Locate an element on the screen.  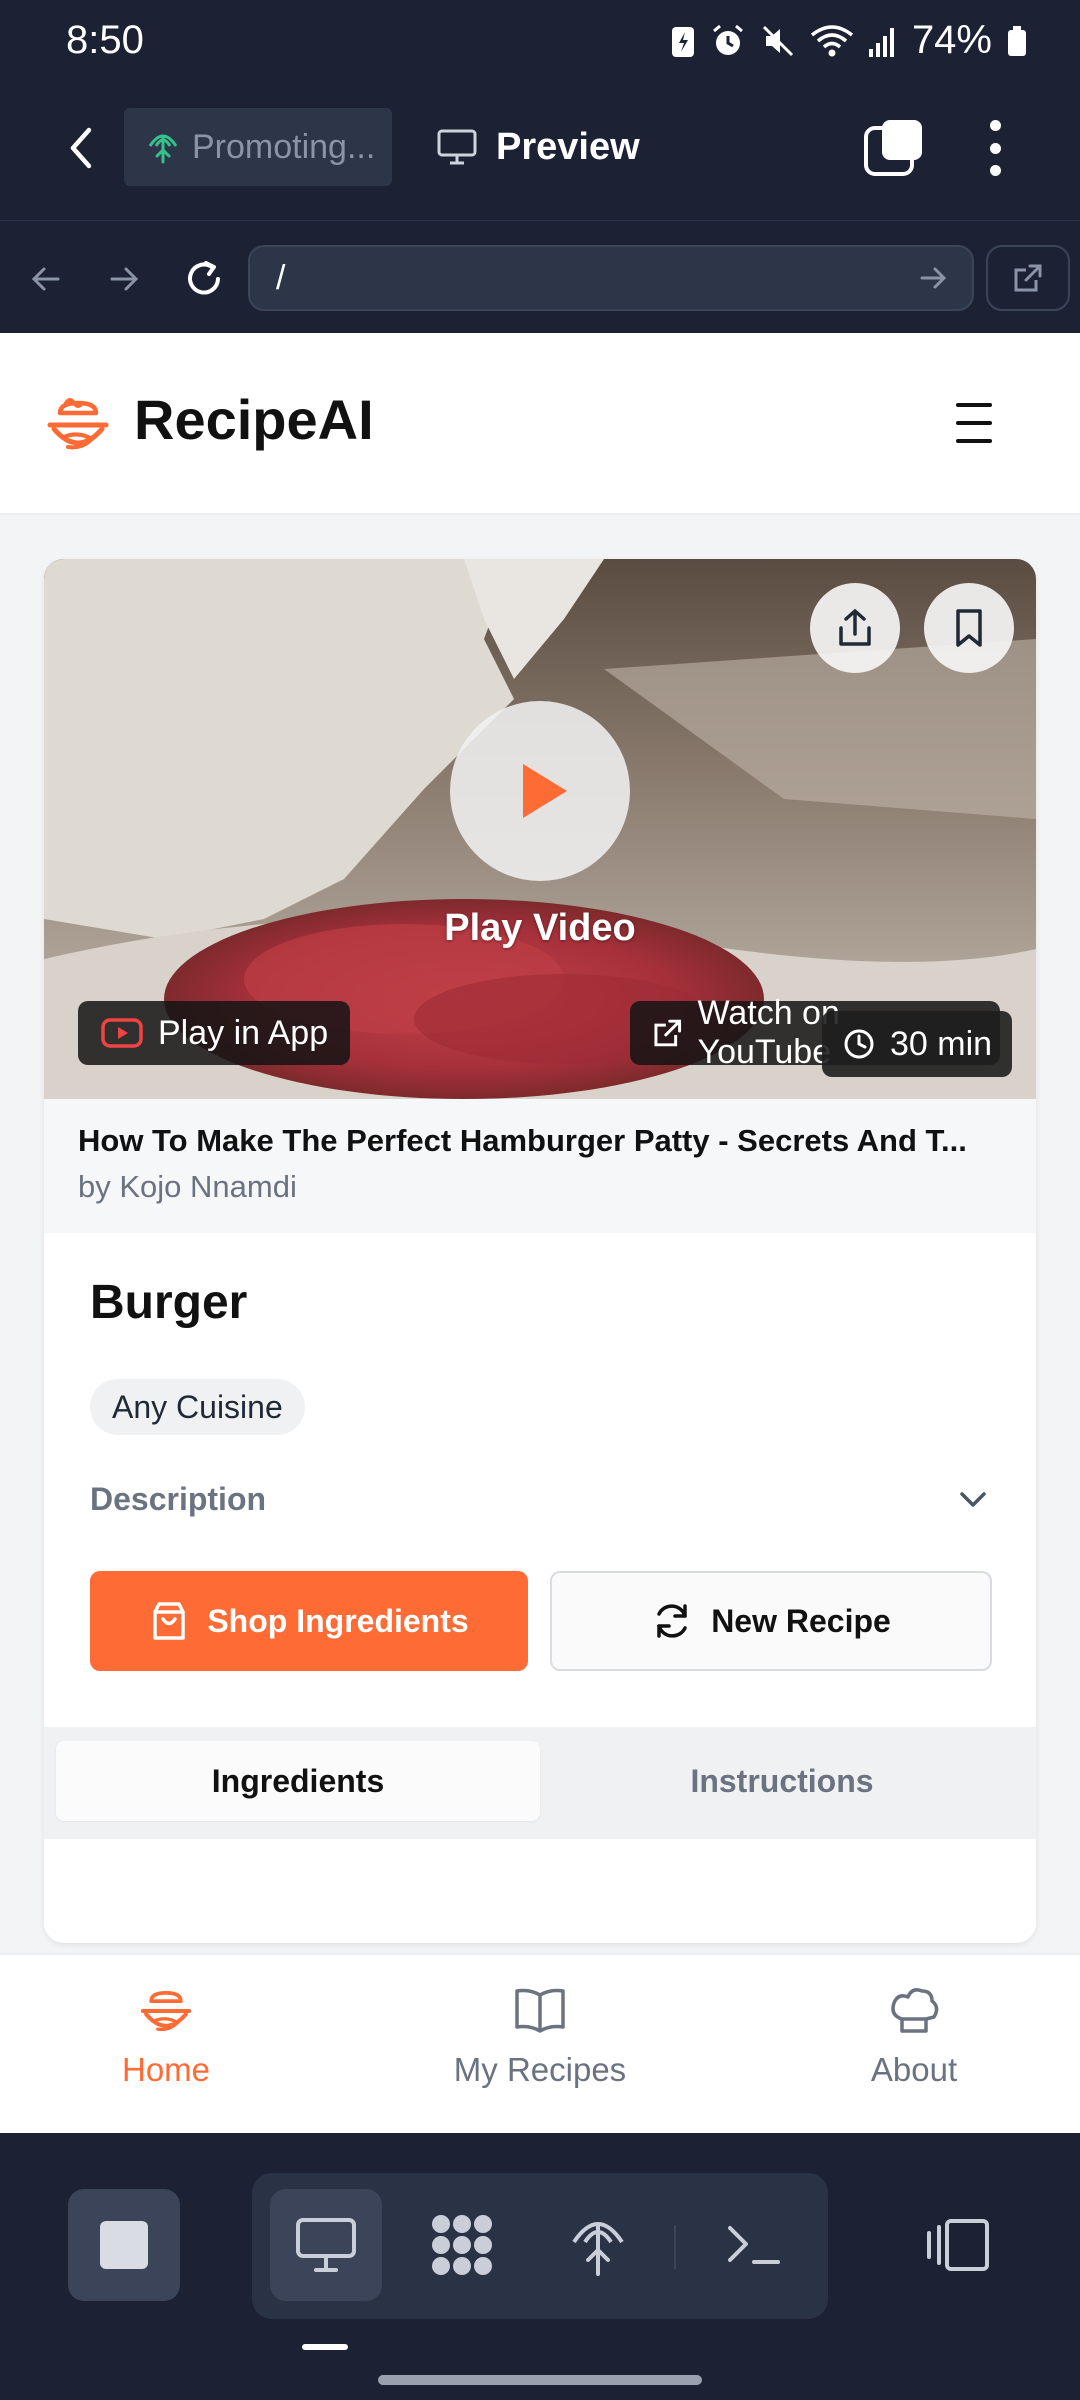
integrations-tool-button is located at coordinates (462, 2245).